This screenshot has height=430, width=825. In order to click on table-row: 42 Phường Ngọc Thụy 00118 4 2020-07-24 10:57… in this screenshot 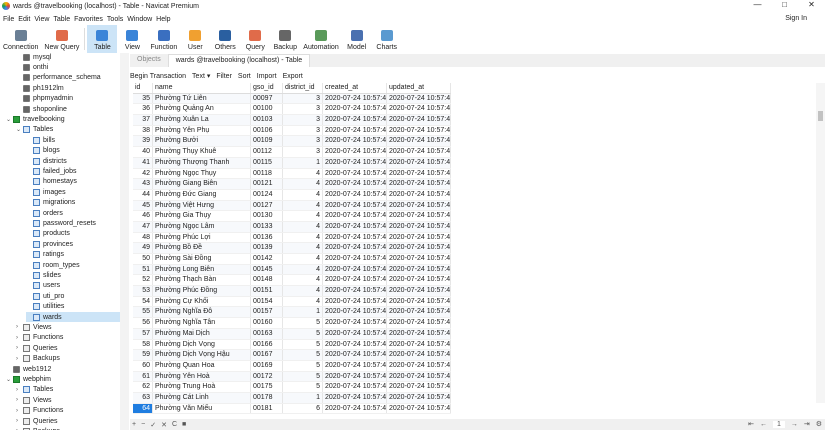, I will do `click(292, 174)`.